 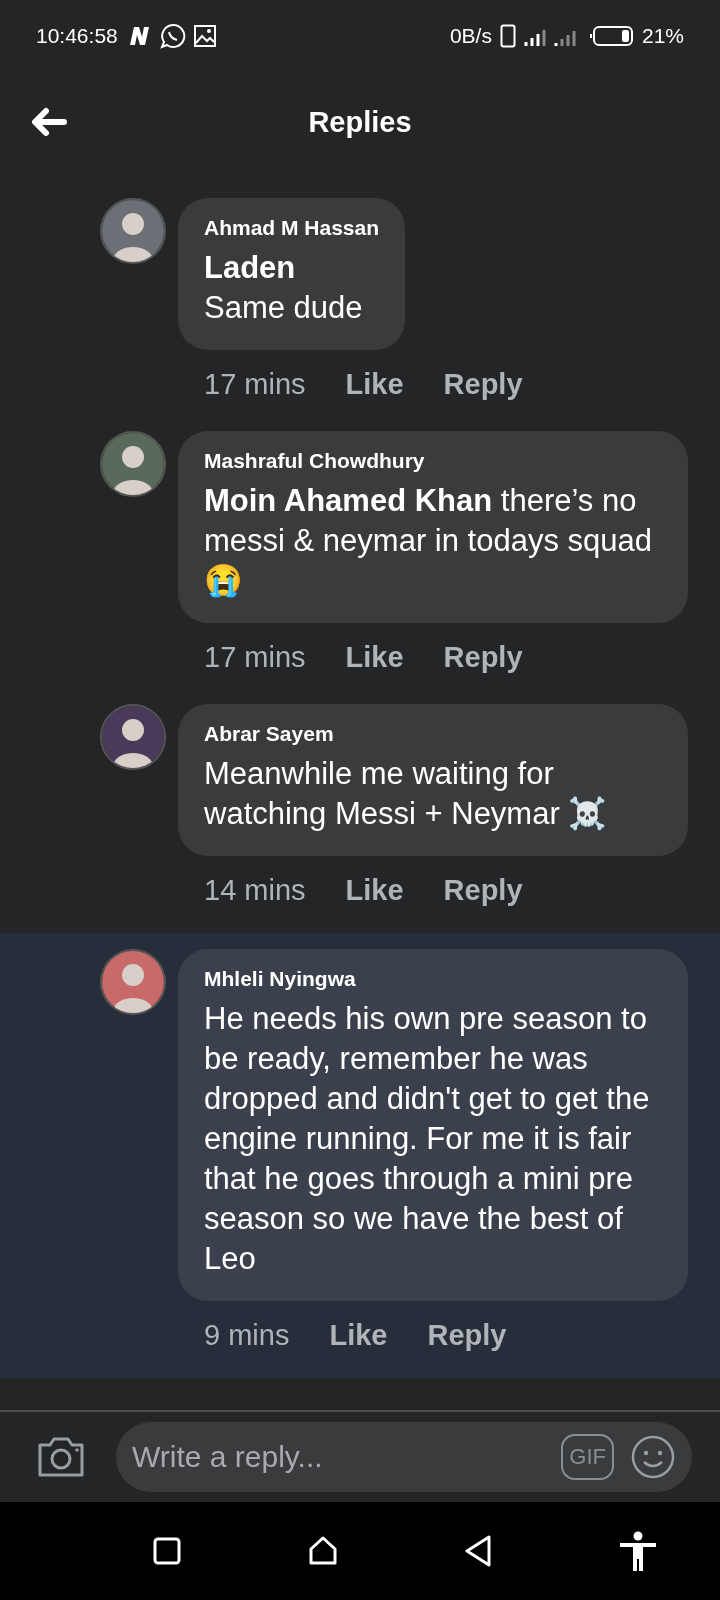 What do you see at coordinates (247, 1335) in the screenshot?
I see `comment-time: 9 mins` at bounding box center [247, 1335].